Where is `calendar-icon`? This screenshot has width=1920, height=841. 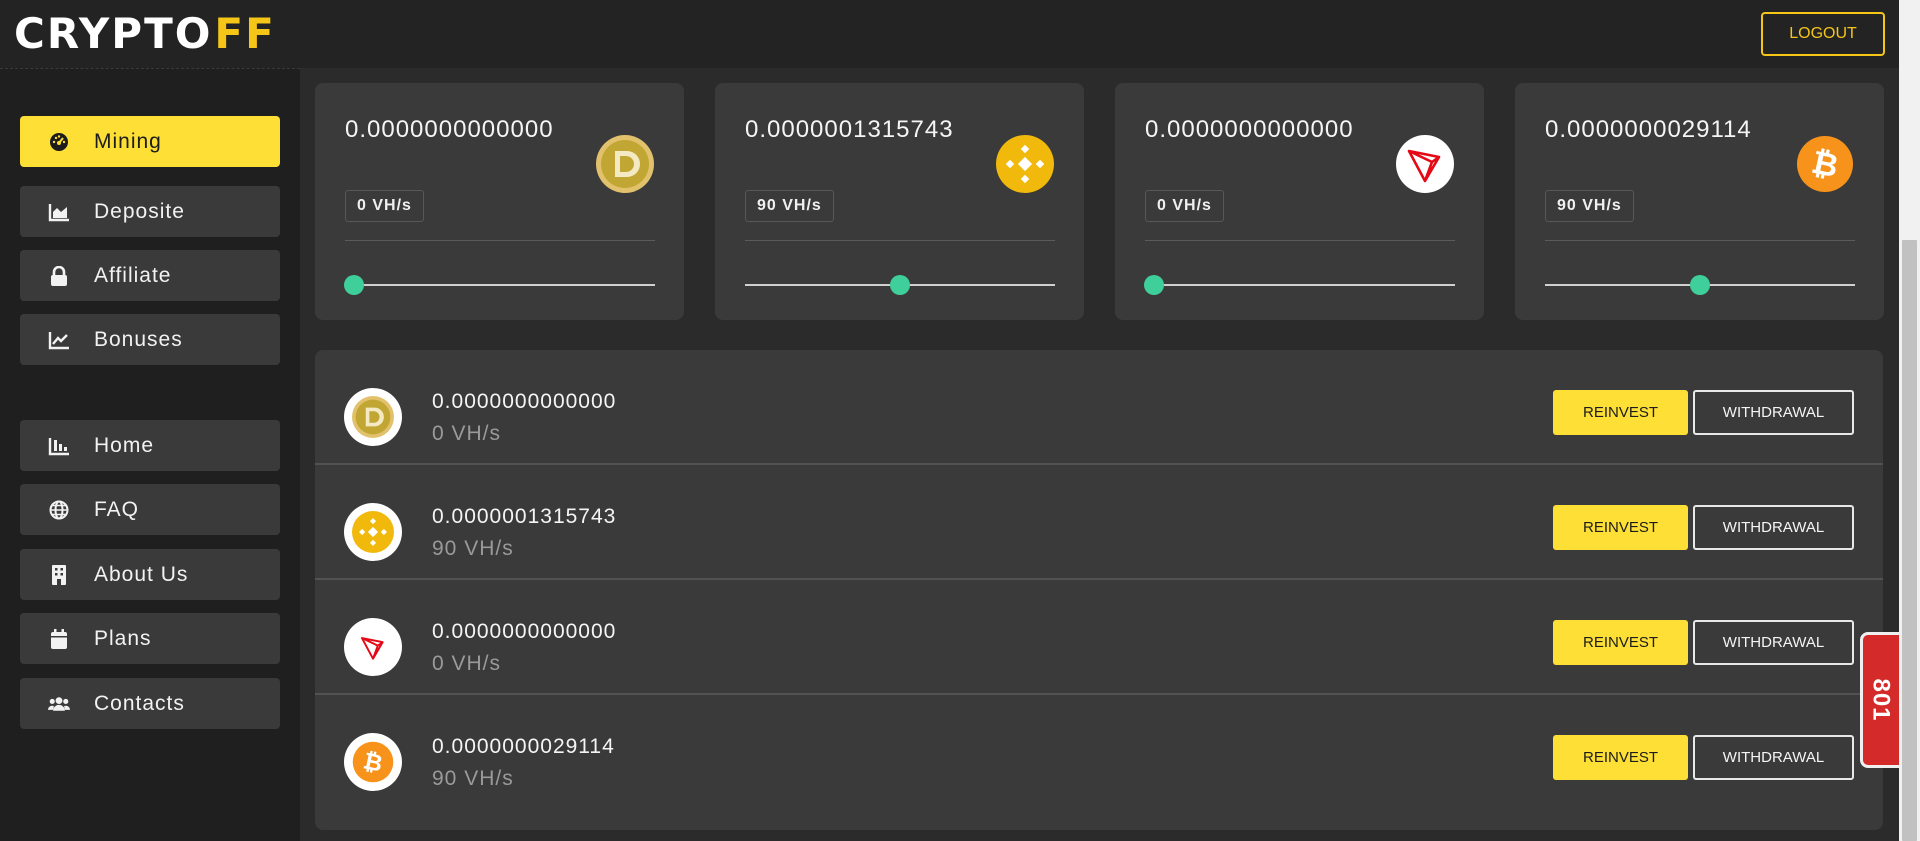
calendar-icon is located at coordinates (59, 639).